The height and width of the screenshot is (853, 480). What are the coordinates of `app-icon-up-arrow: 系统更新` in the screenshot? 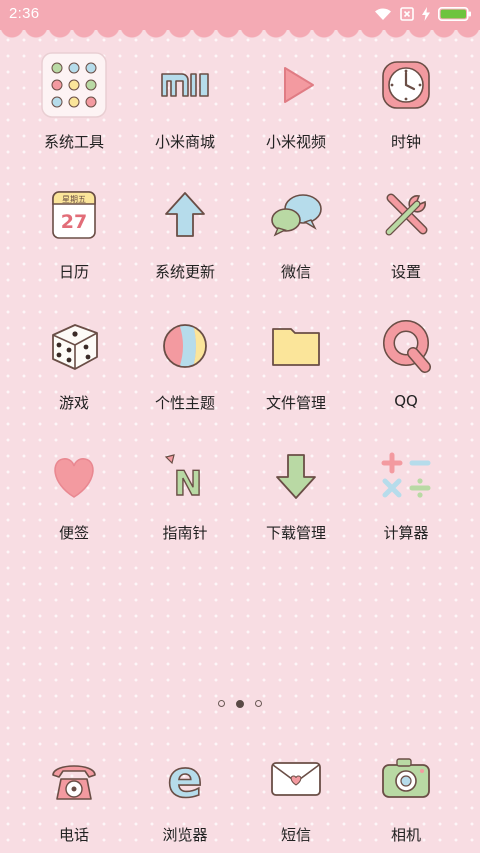 It's located at (185, 229).